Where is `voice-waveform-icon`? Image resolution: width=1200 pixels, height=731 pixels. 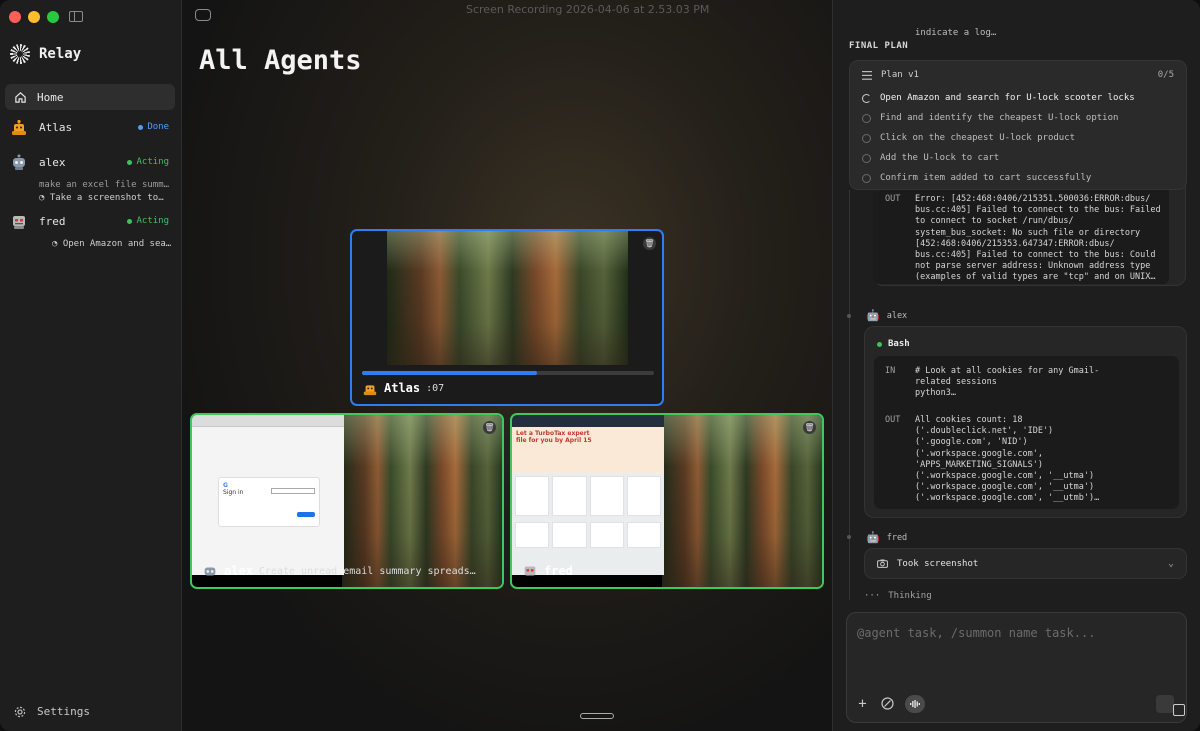
voice-waveform-icon is located at coordinates (915, 704).